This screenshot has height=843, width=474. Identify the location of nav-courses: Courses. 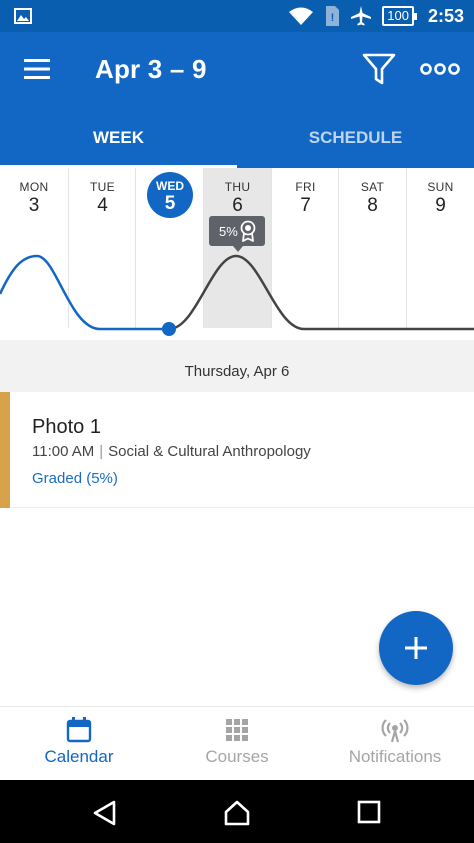
(237, 744).